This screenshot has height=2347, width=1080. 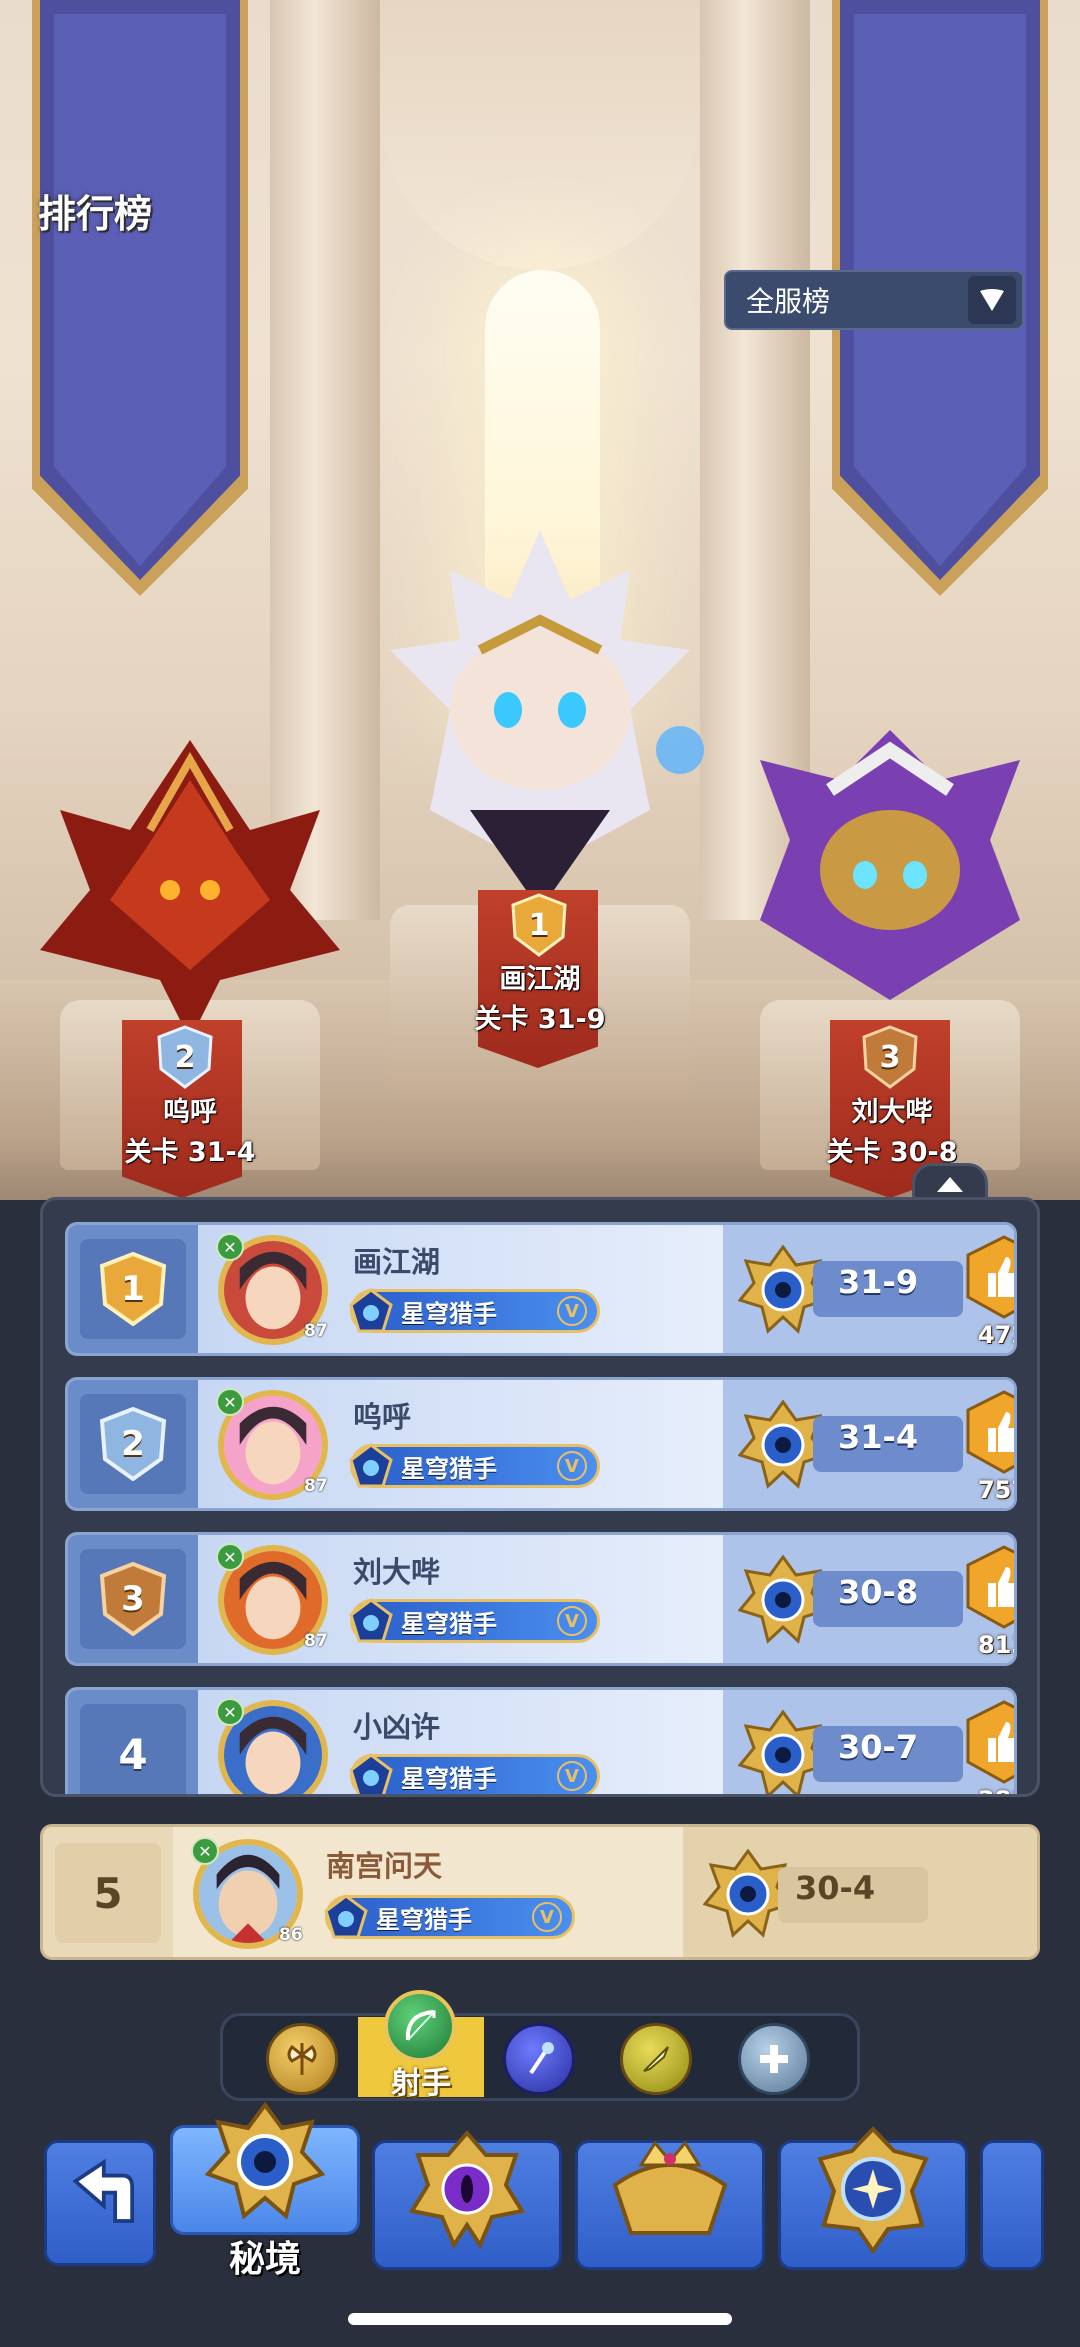 What do you see at coordinates (467, 2189) in the screenshot?
I see `purple-eye-emblem-icon` at bounding box center [467, 2189].